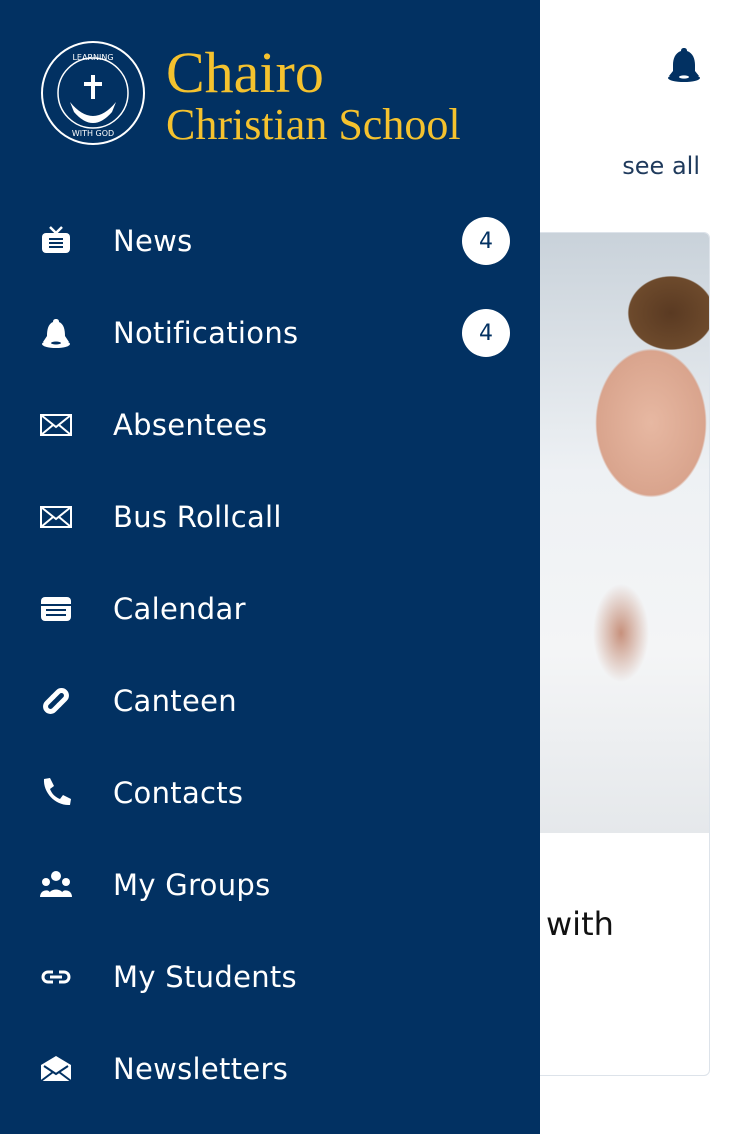  I want to click on nav-item-bus-rollcall: Bus Rollcall, so click(270, 517).